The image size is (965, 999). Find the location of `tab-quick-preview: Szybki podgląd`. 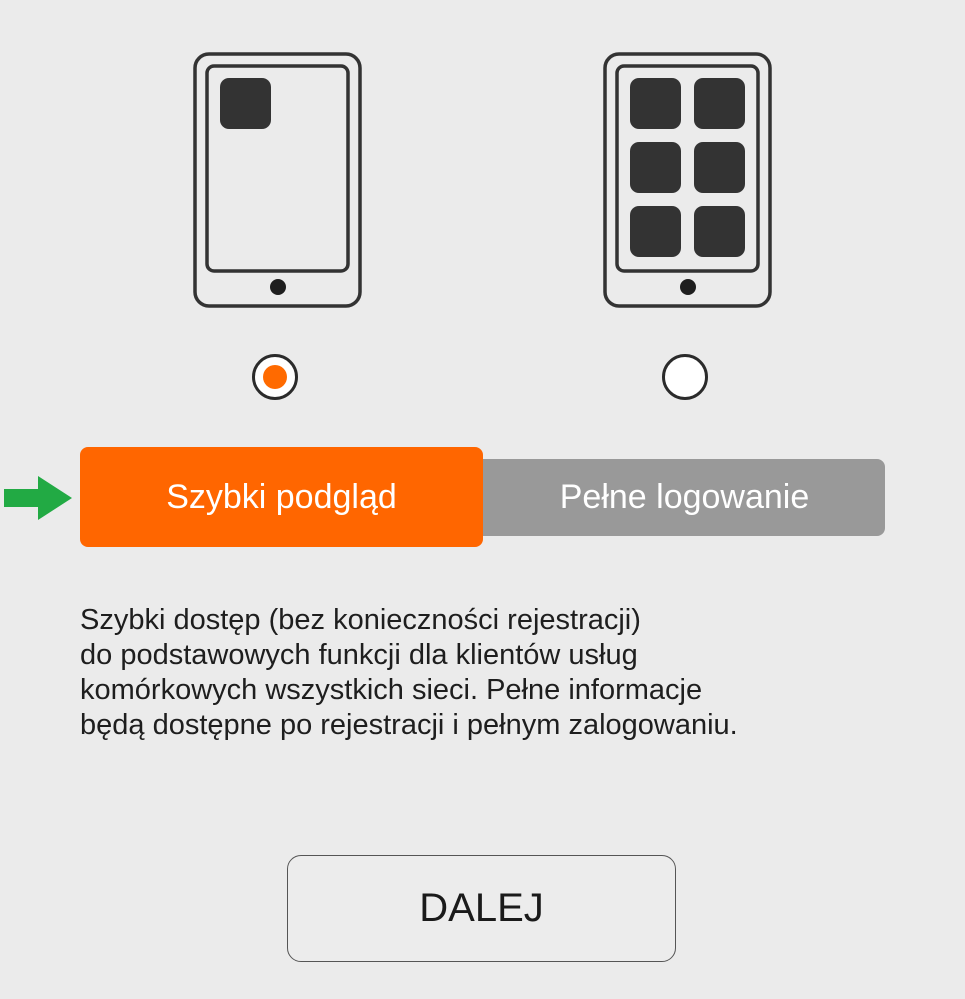

tab-quick-preview: Szybki podgląd is located at coordinates (281, 497).